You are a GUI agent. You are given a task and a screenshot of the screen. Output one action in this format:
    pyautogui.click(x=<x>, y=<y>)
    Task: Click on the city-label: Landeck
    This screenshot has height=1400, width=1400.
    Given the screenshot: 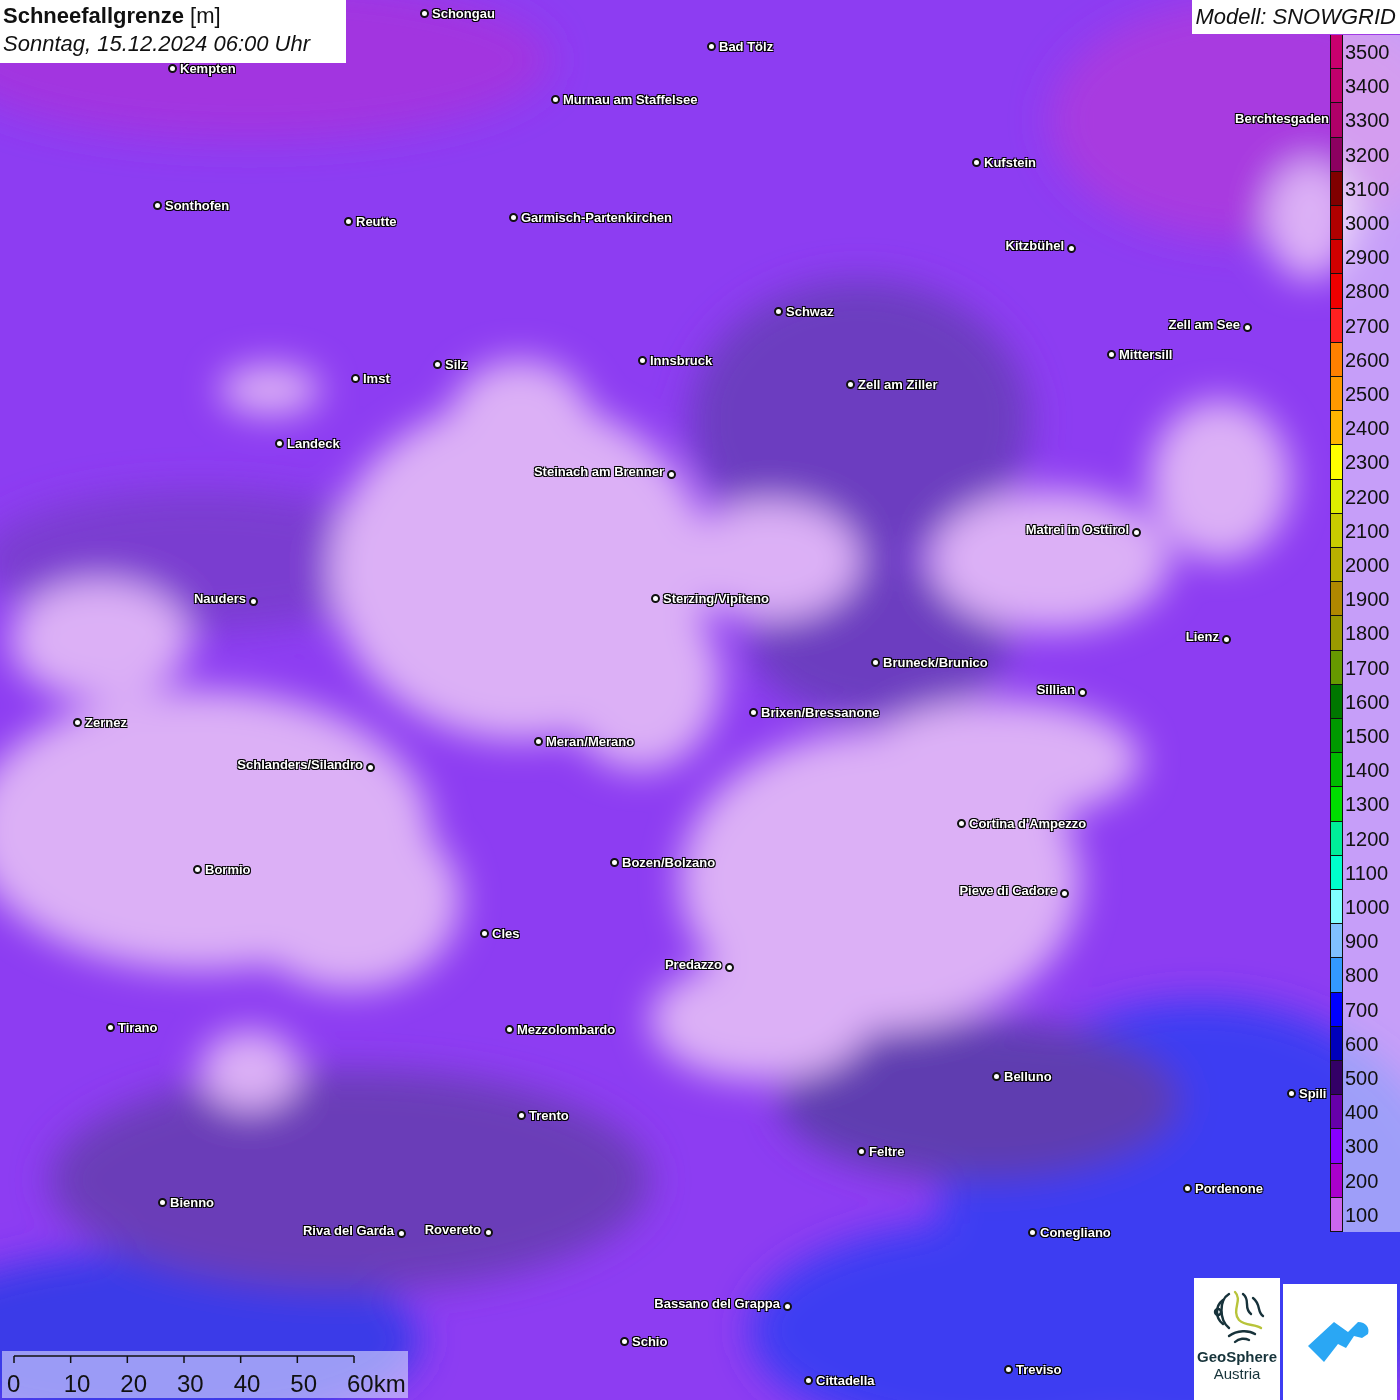 What is the action you would take?
    pyautogui.click(x=313, y=443)
    